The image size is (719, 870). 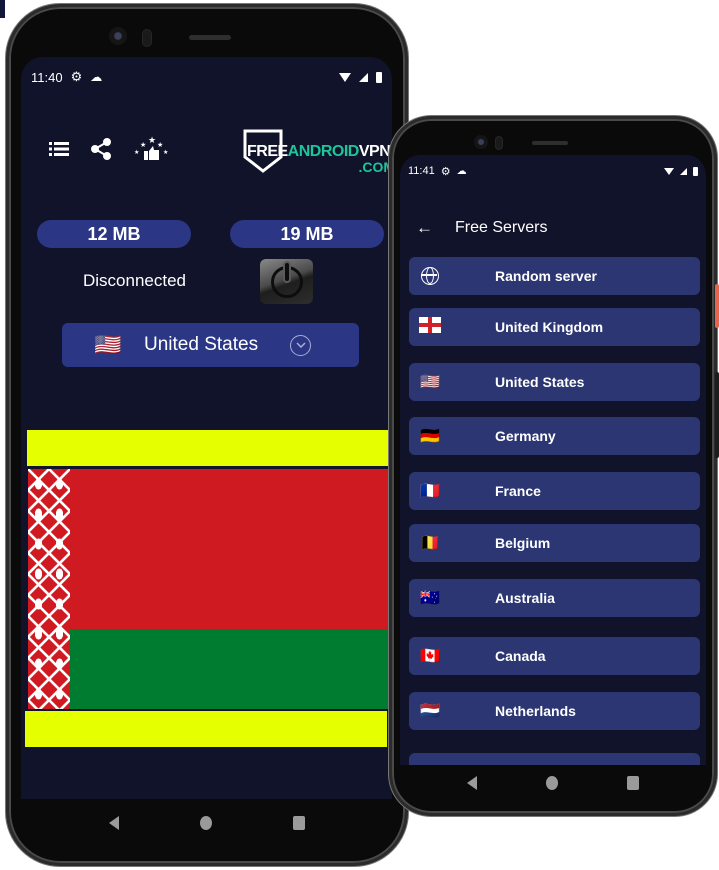 What do you see at coordinates (208, 448) in the screenshot?
I see `banner-top-bar` at bounding box center [208, 448].